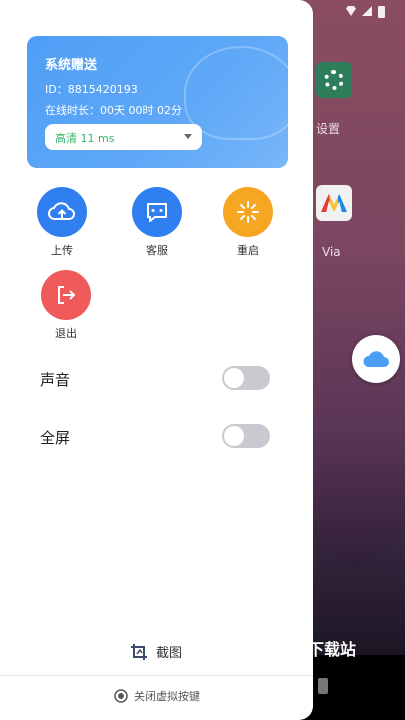 Image resolution: width=405 pixels, height=720 pixels. I want to click on restart-button: 重启, so click(248, 222).